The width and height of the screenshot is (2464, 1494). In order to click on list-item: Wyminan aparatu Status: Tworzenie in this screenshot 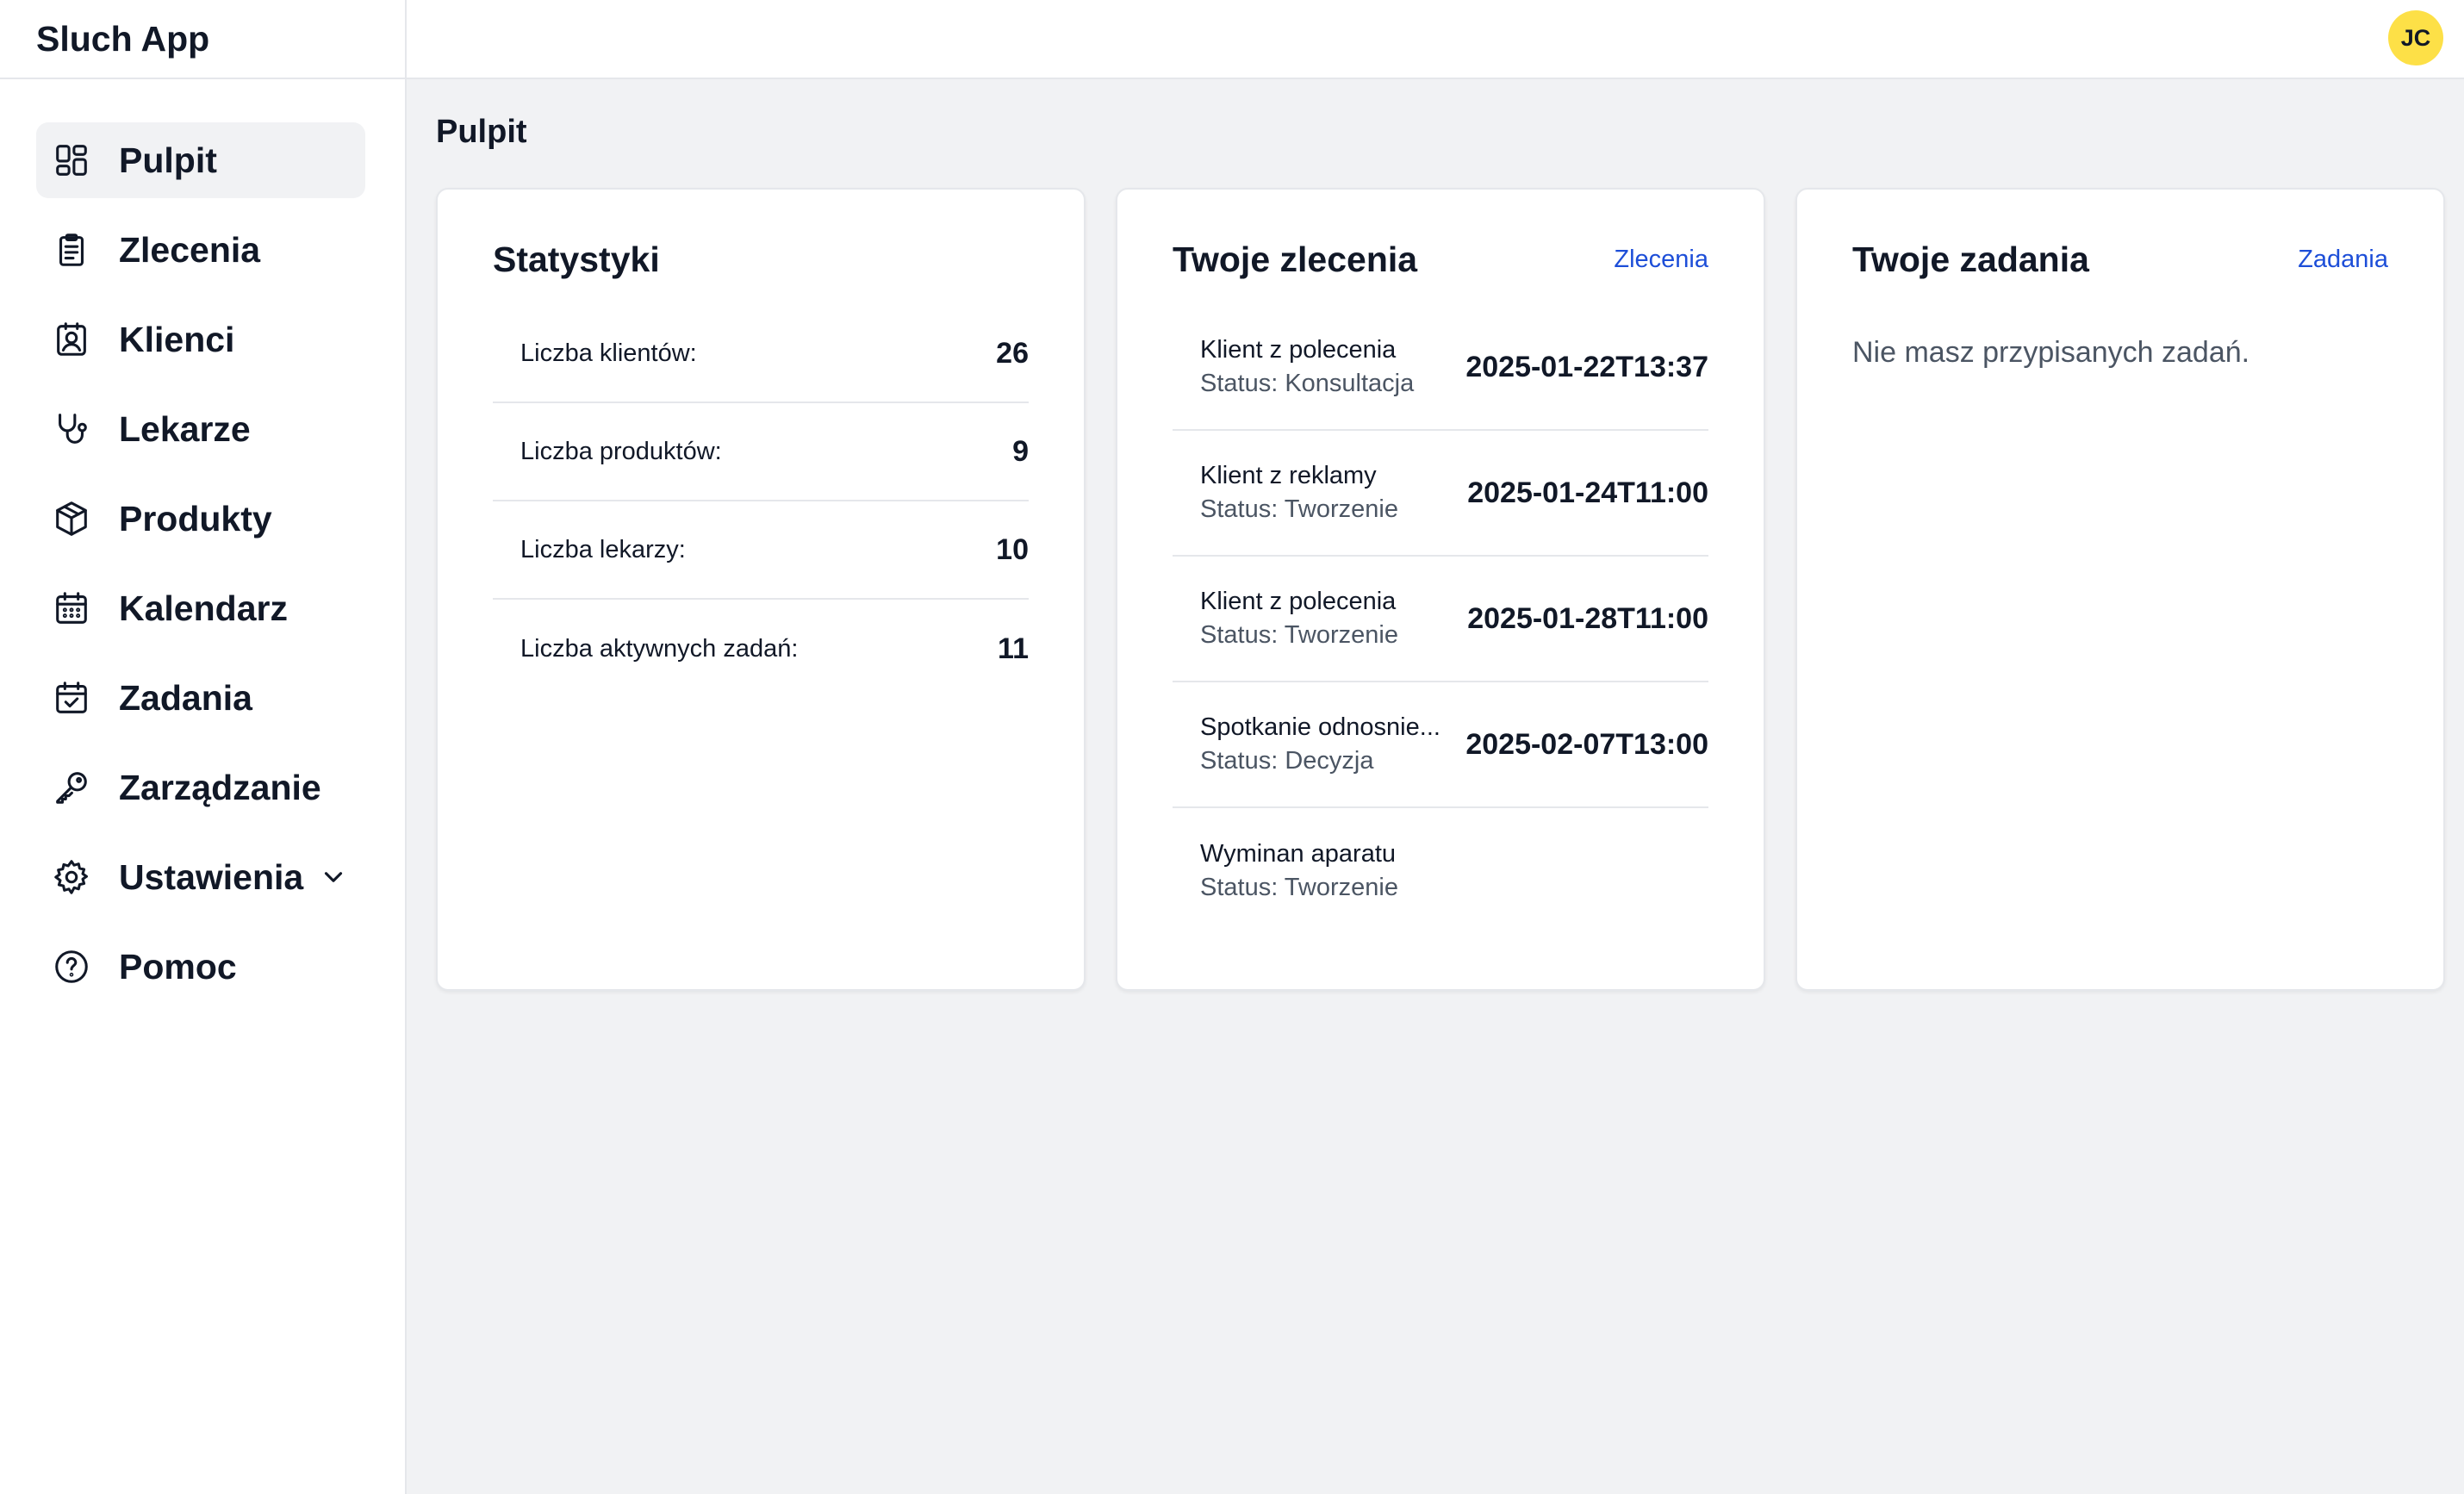, I will do `click(1441, 871)`.